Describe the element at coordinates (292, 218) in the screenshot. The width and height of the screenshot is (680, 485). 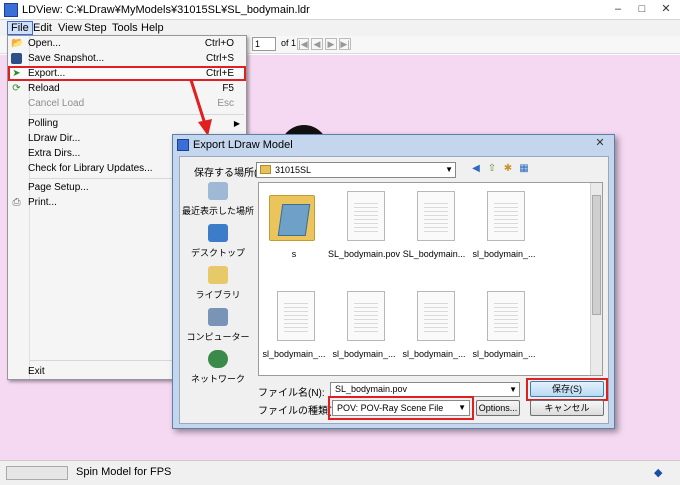
I see `folder-icon` at that location.